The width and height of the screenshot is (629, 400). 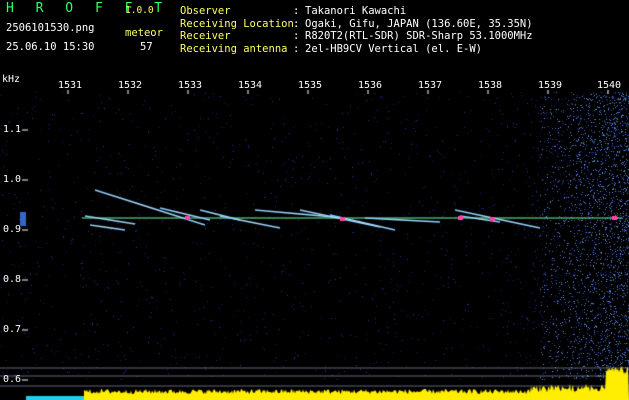 What do you see at coordinates (130, 85) in the screenshot?
I see `time-tick-label: 1532` at bounding box center [130, 85].